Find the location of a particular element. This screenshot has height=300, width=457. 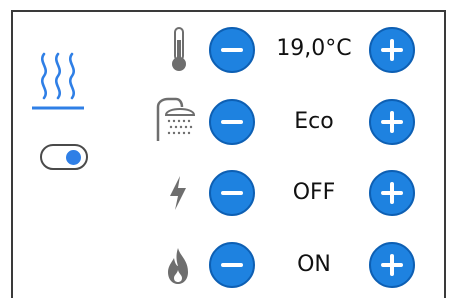

power-decrease-button is located at coordinates (232, 193).